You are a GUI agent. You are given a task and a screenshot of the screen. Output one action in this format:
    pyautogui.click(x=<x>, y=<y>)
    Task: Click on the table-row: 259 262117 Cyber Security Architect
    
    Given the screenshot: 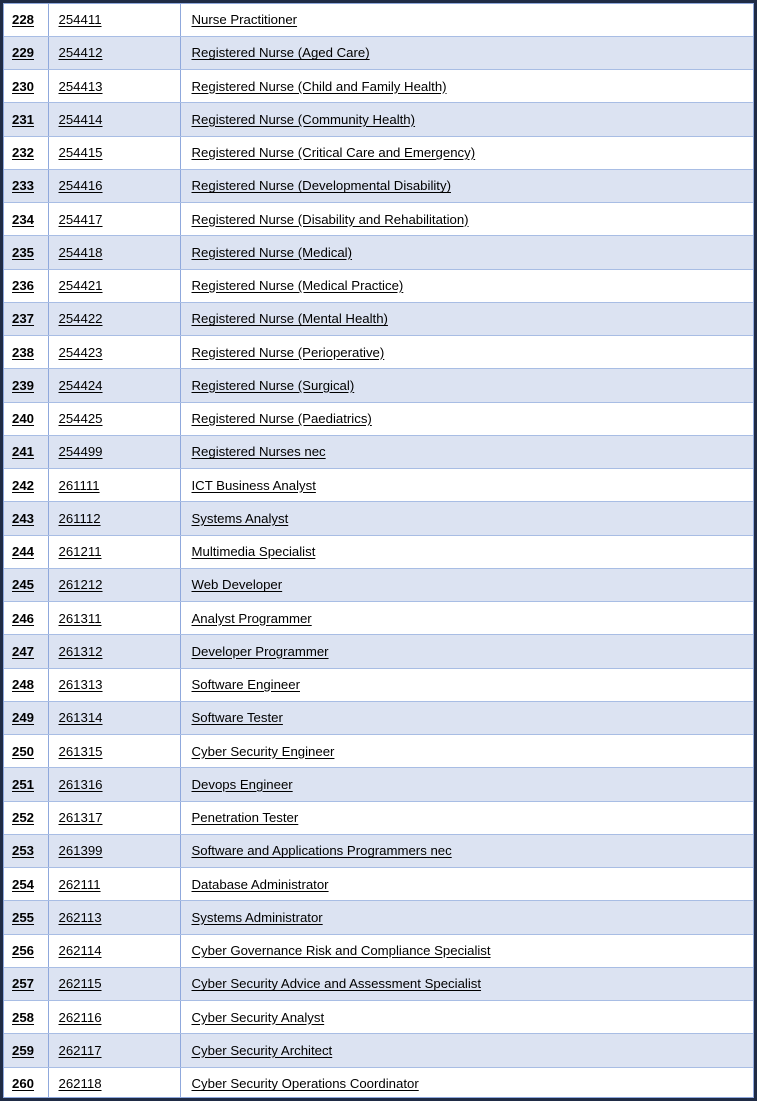 What is the action you would take?
    pyautogui.click(x=378, y=1050)
    